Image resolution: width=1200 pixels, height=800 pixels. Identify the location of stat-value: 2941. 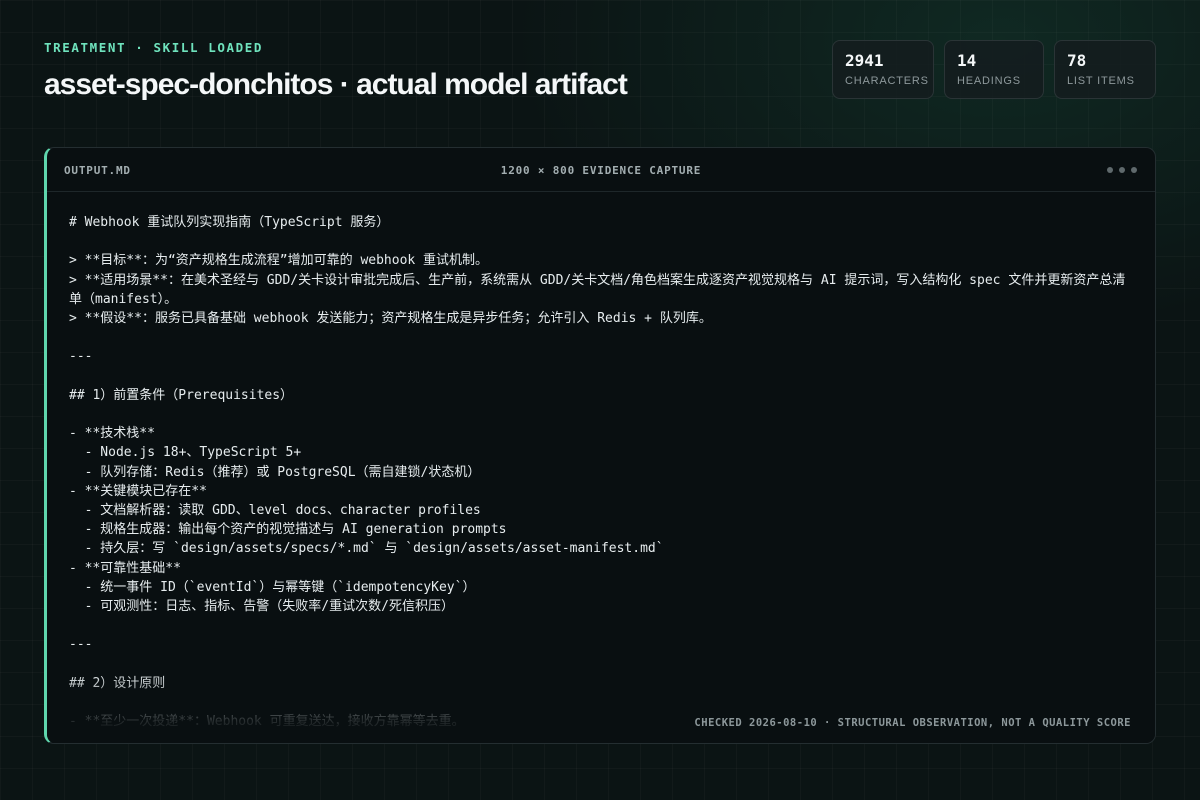
(864, 60).